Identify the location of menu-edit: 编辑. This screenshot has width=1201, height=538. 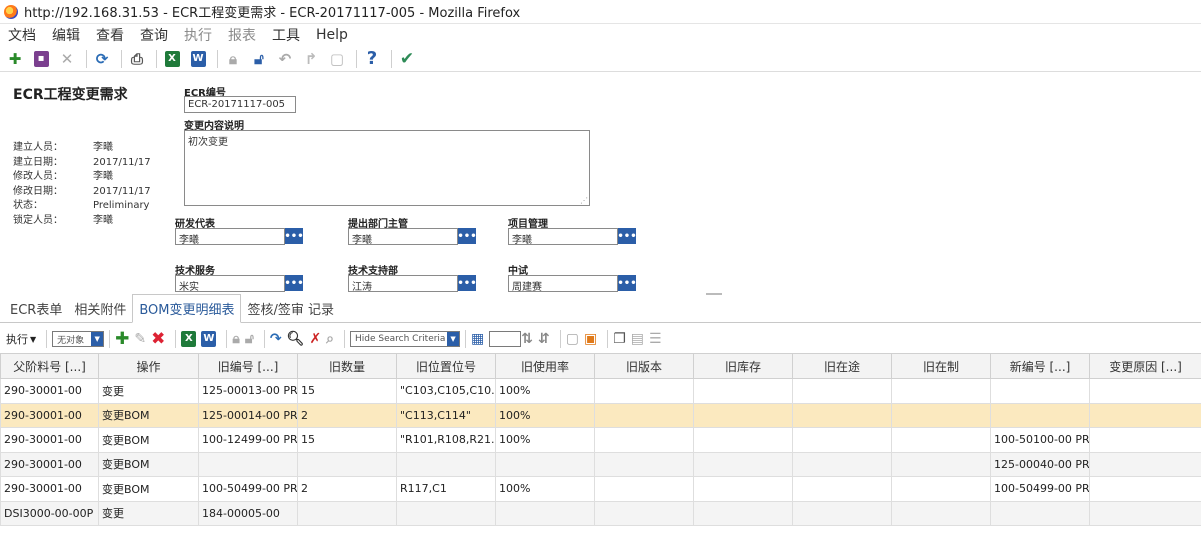
(66, 35).